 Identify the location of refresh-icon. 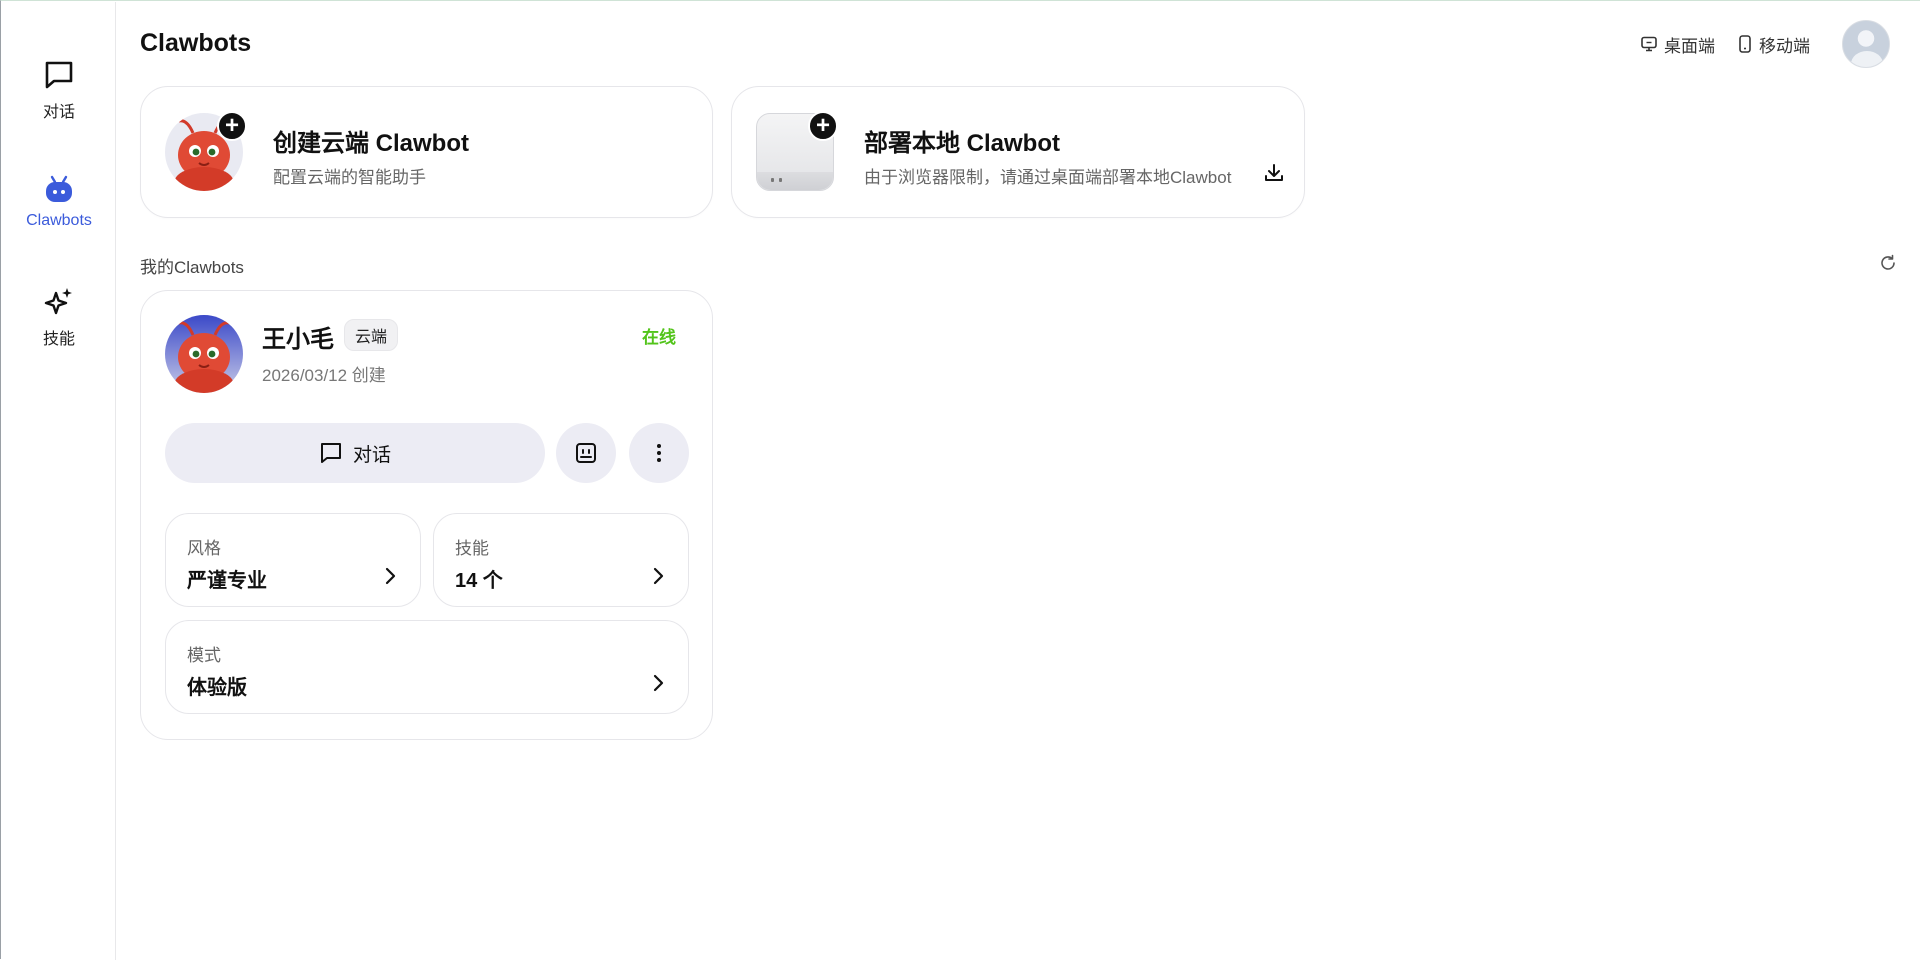
(1888, 263).